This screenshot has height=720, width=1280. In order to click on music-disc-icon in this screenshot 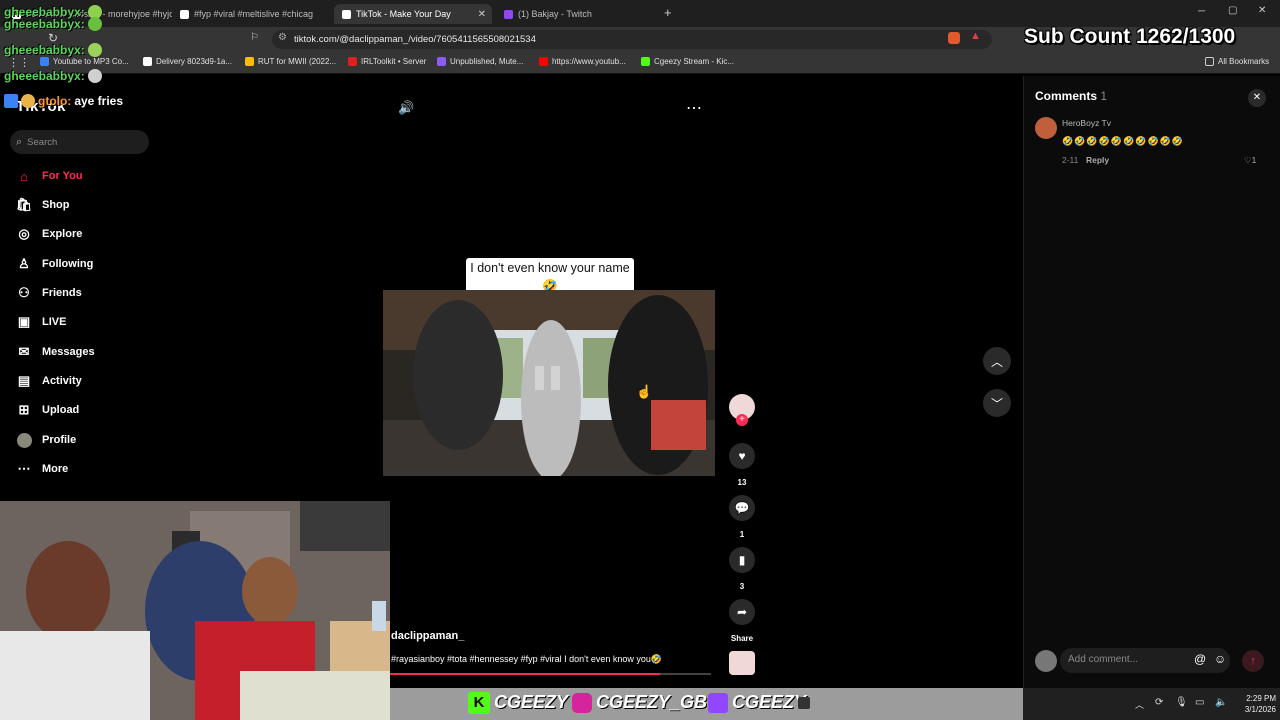, I will do `click(742, 663)`.